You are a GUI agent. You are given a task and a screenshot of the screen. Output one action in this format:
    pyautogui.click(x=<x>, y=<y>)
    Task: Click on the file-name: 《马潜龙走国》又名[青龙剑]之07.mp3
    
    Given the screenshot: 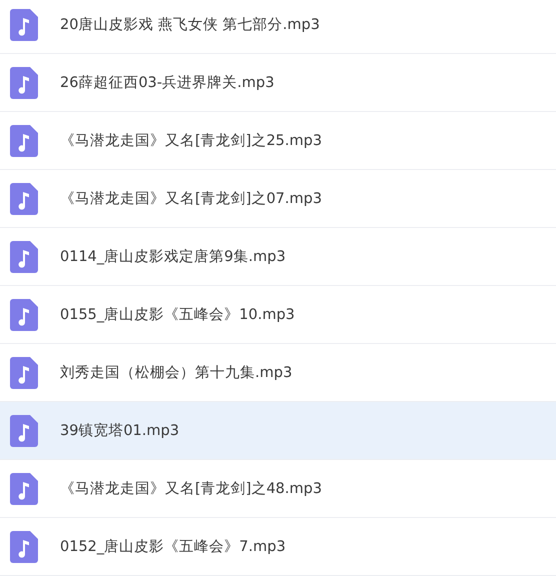 What is the action you would take?
    pyautogui.click(x=191, y=199)
    